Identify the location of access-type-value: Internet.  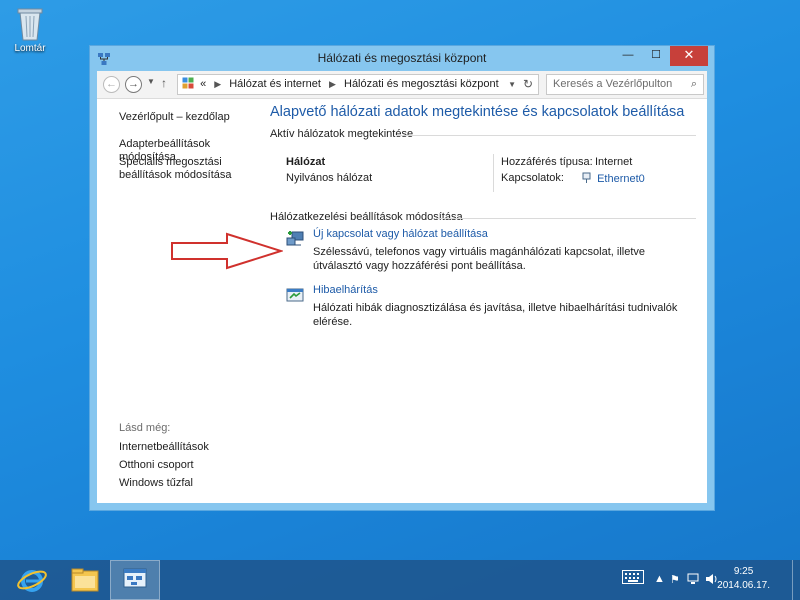
(614, 162).